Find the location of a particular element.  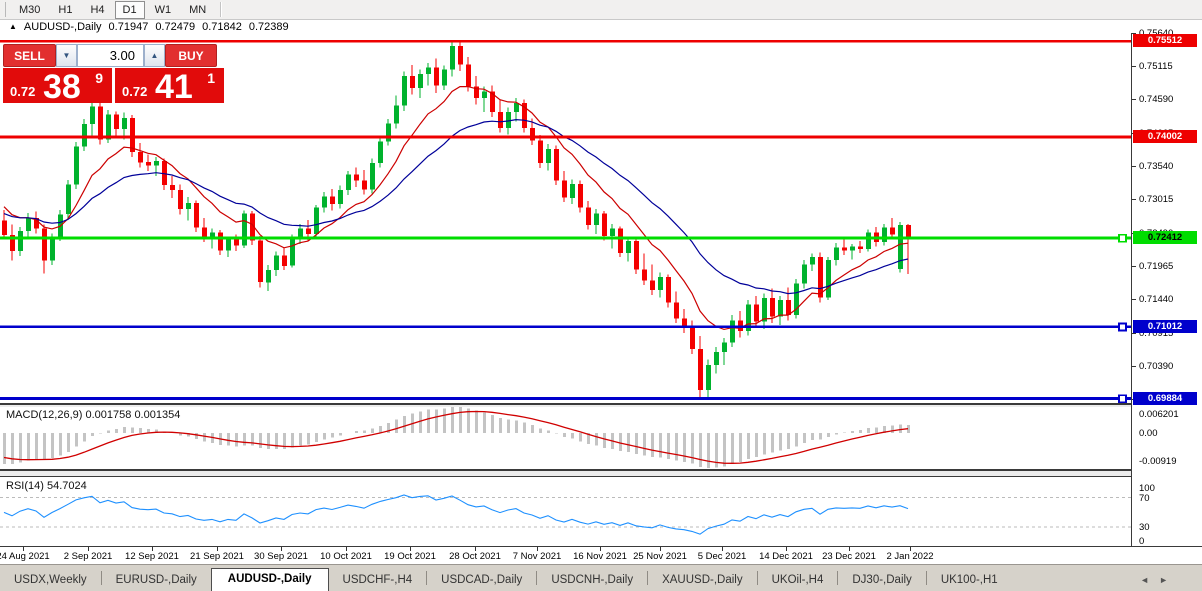

buy-button: BUY is located at coordinates (191, 55).